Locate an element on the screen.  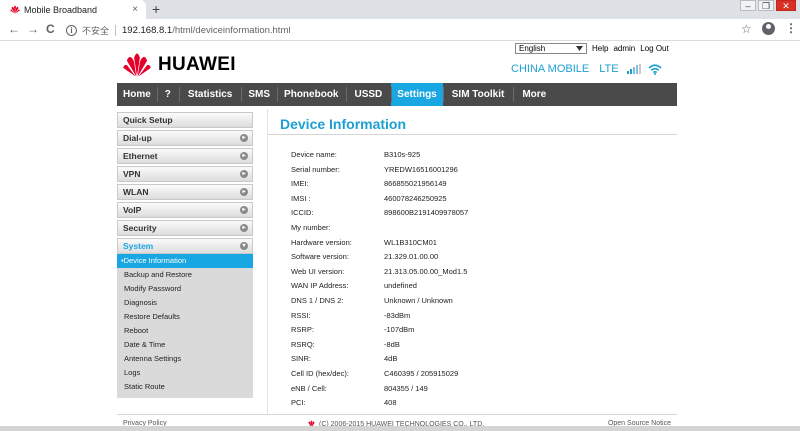
info-label: Cell ID (hex/dec): is located at coordinates (320, 373).